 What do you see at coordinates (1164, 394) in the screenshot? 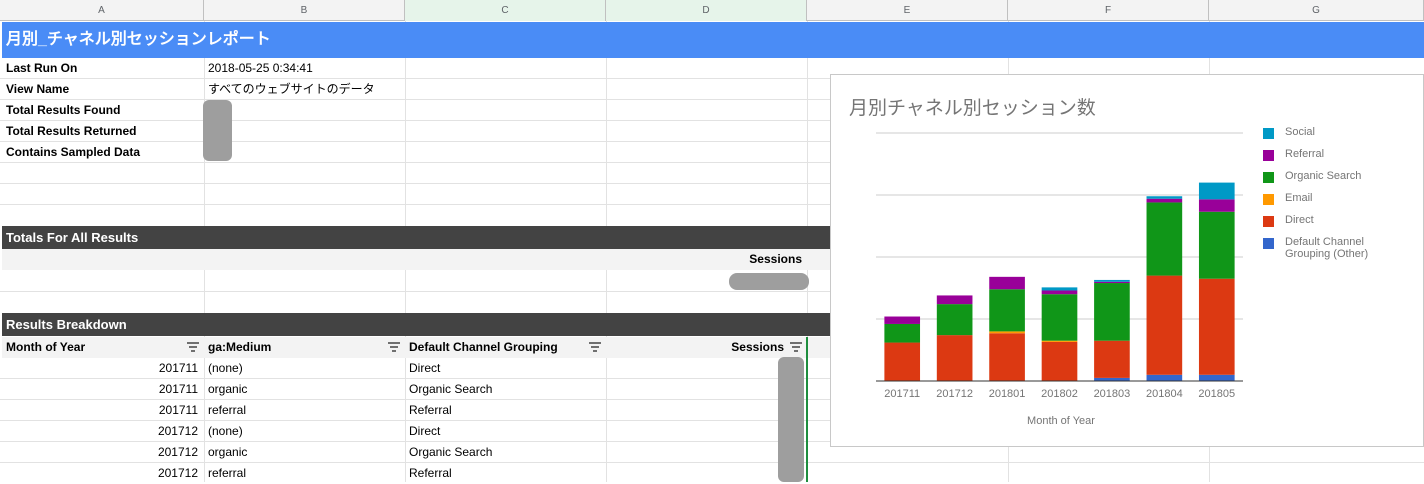
I see `x-tick-label: 201804` at bounding box center [1164, 394].